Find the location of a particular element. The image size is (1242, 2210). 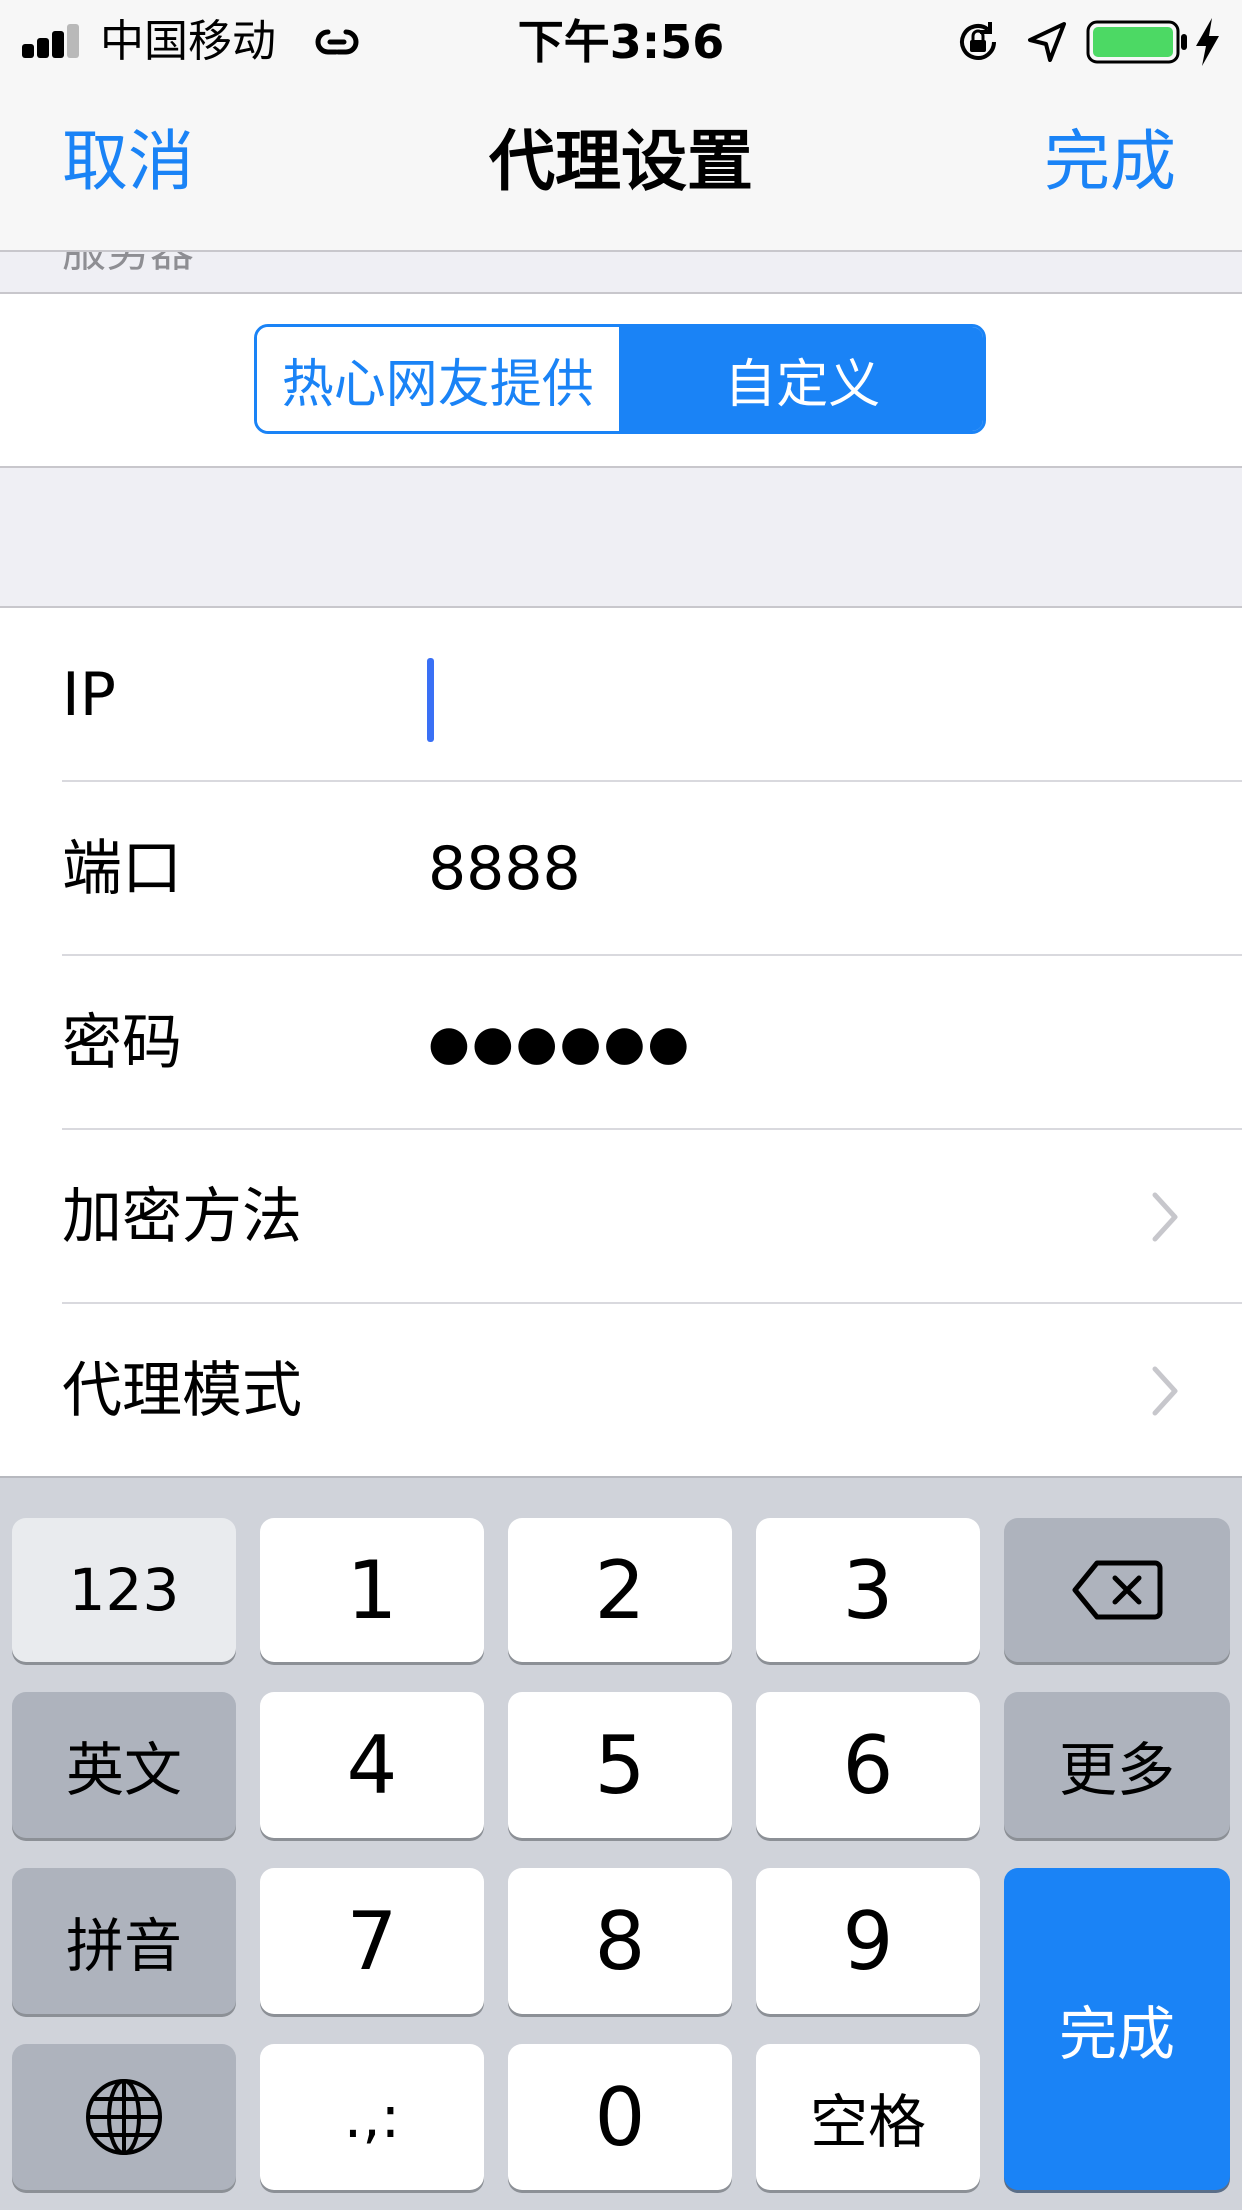

key-4: 4 is located at coordinates (372, 1765).